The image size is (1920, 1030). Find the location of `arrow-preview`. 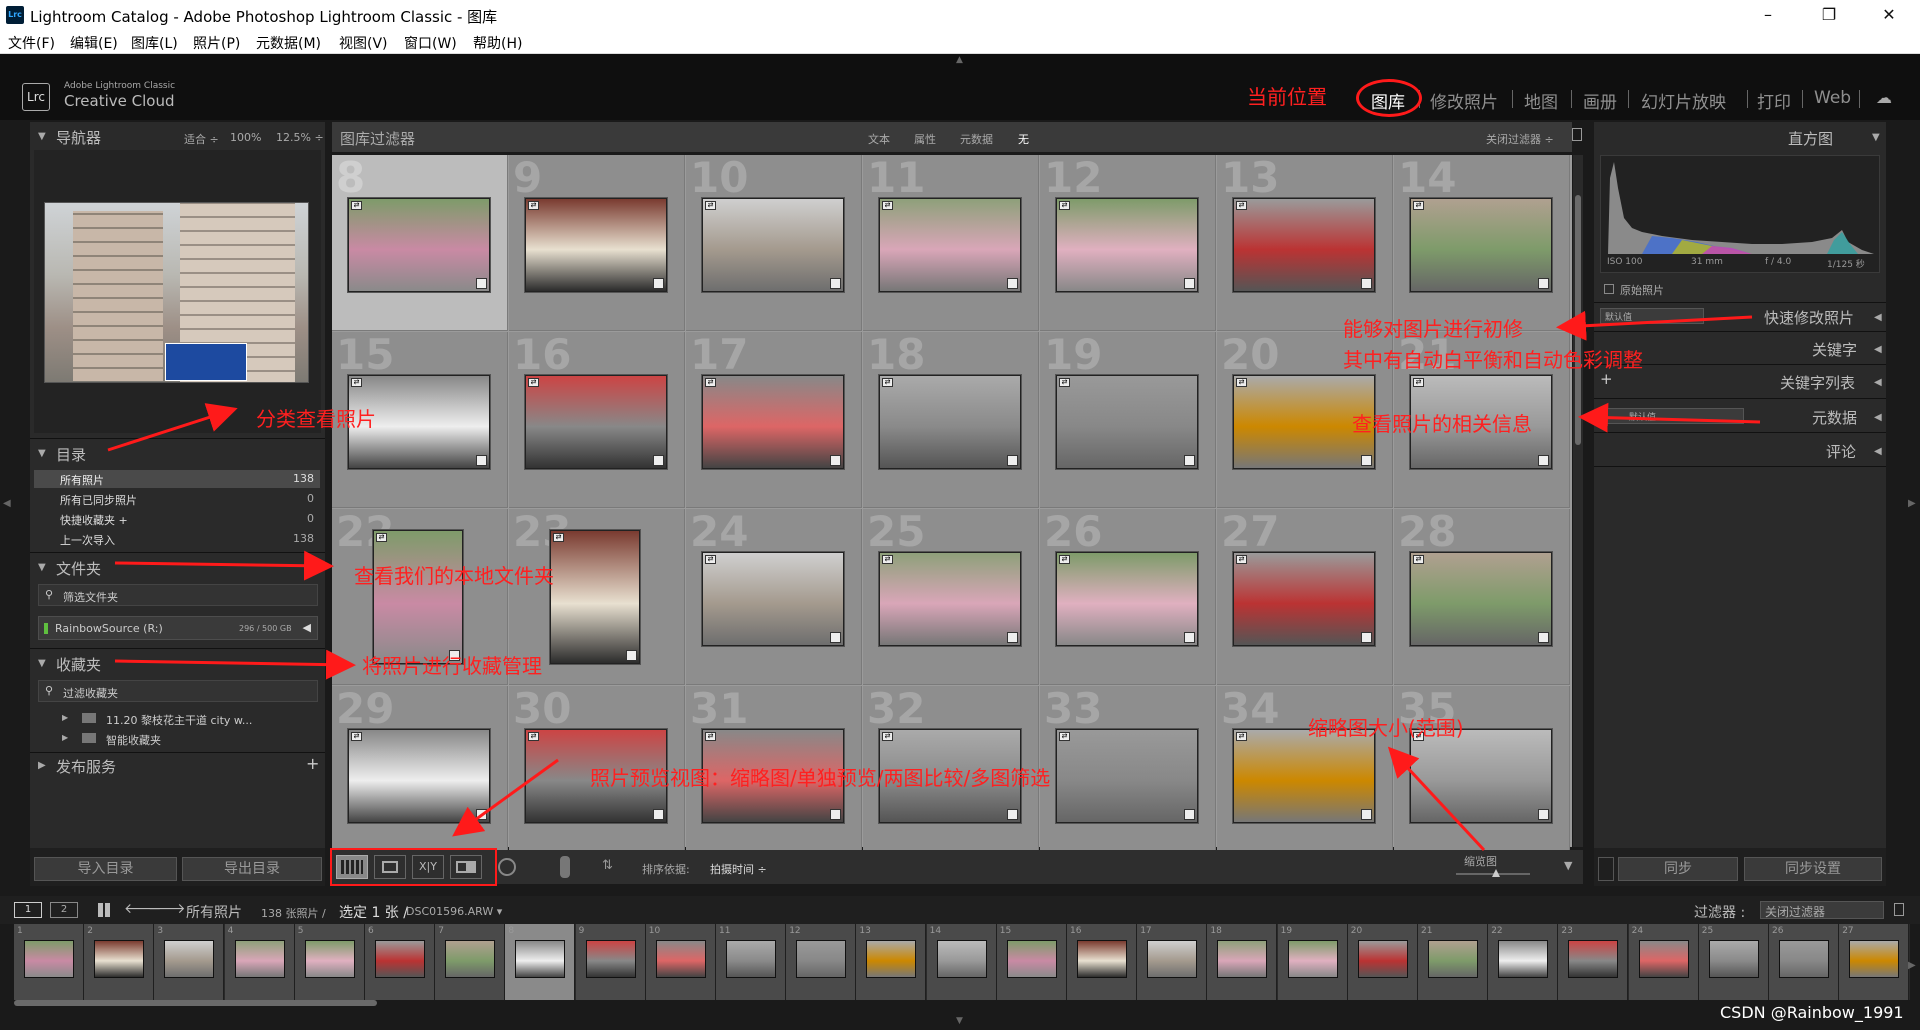

arrow-preview is located at coordinates (505, 797).